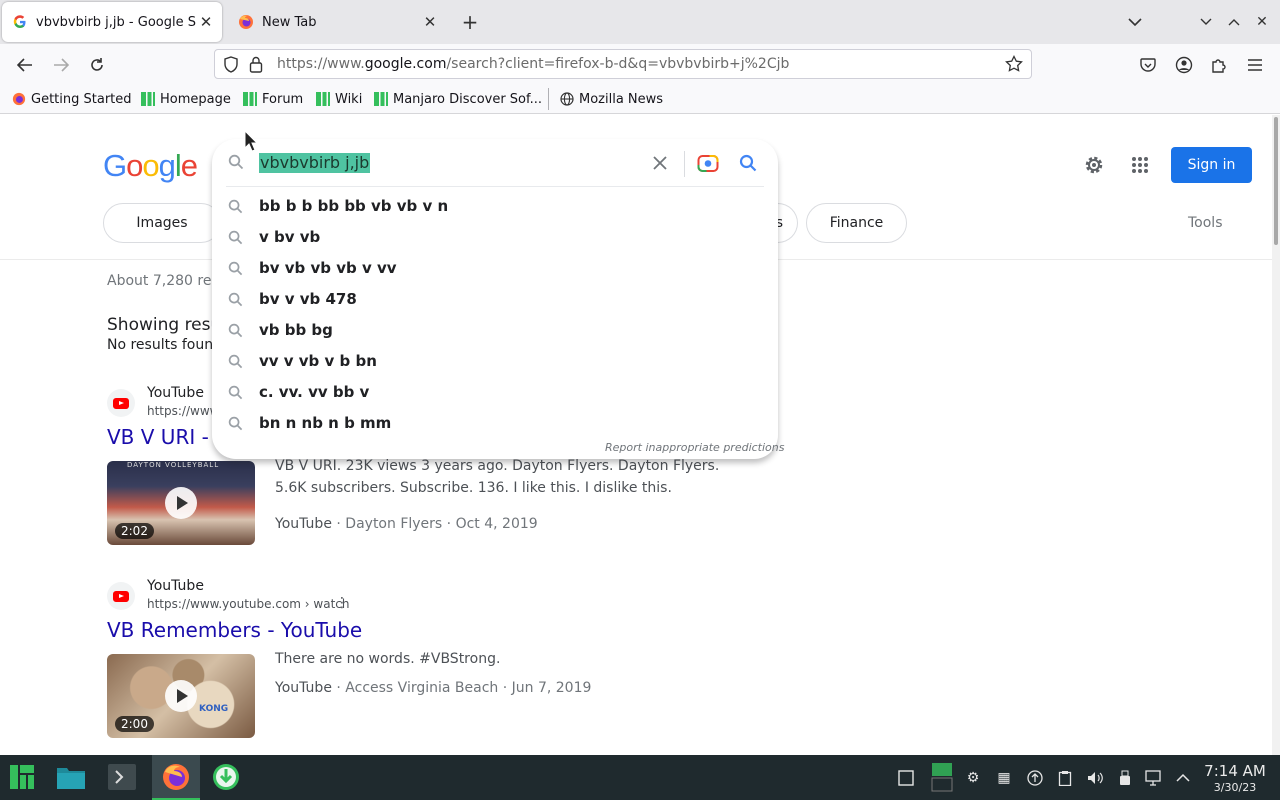 This screenshot has width=1280, height=800. I want to click on tab-new-tab: New Tab ✕, so click(337, 22).